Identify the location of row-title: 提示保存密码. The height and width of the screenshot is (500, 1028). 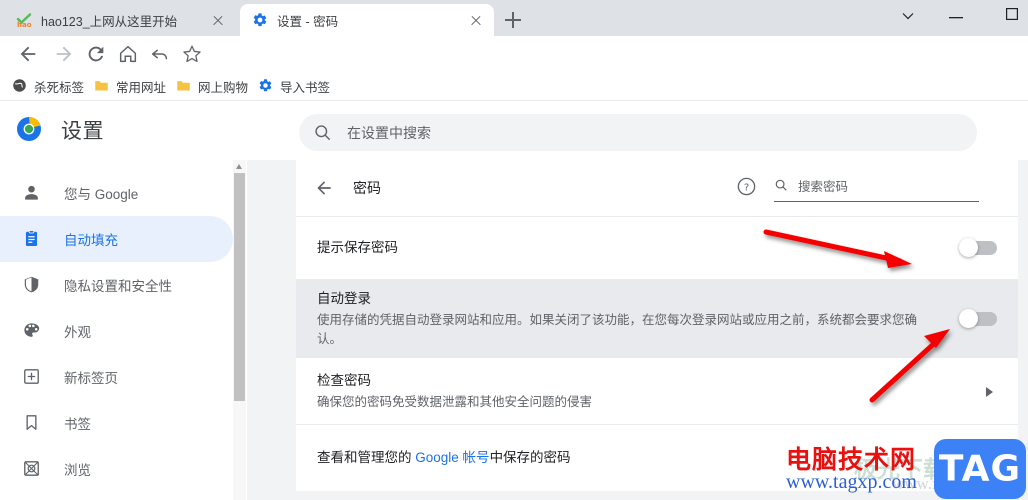
(357, 247).